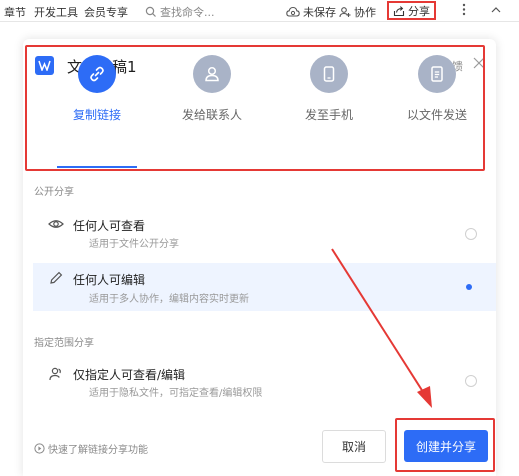  I want to click on option-desc: 适用于文件公开分享, so click(134, 244).